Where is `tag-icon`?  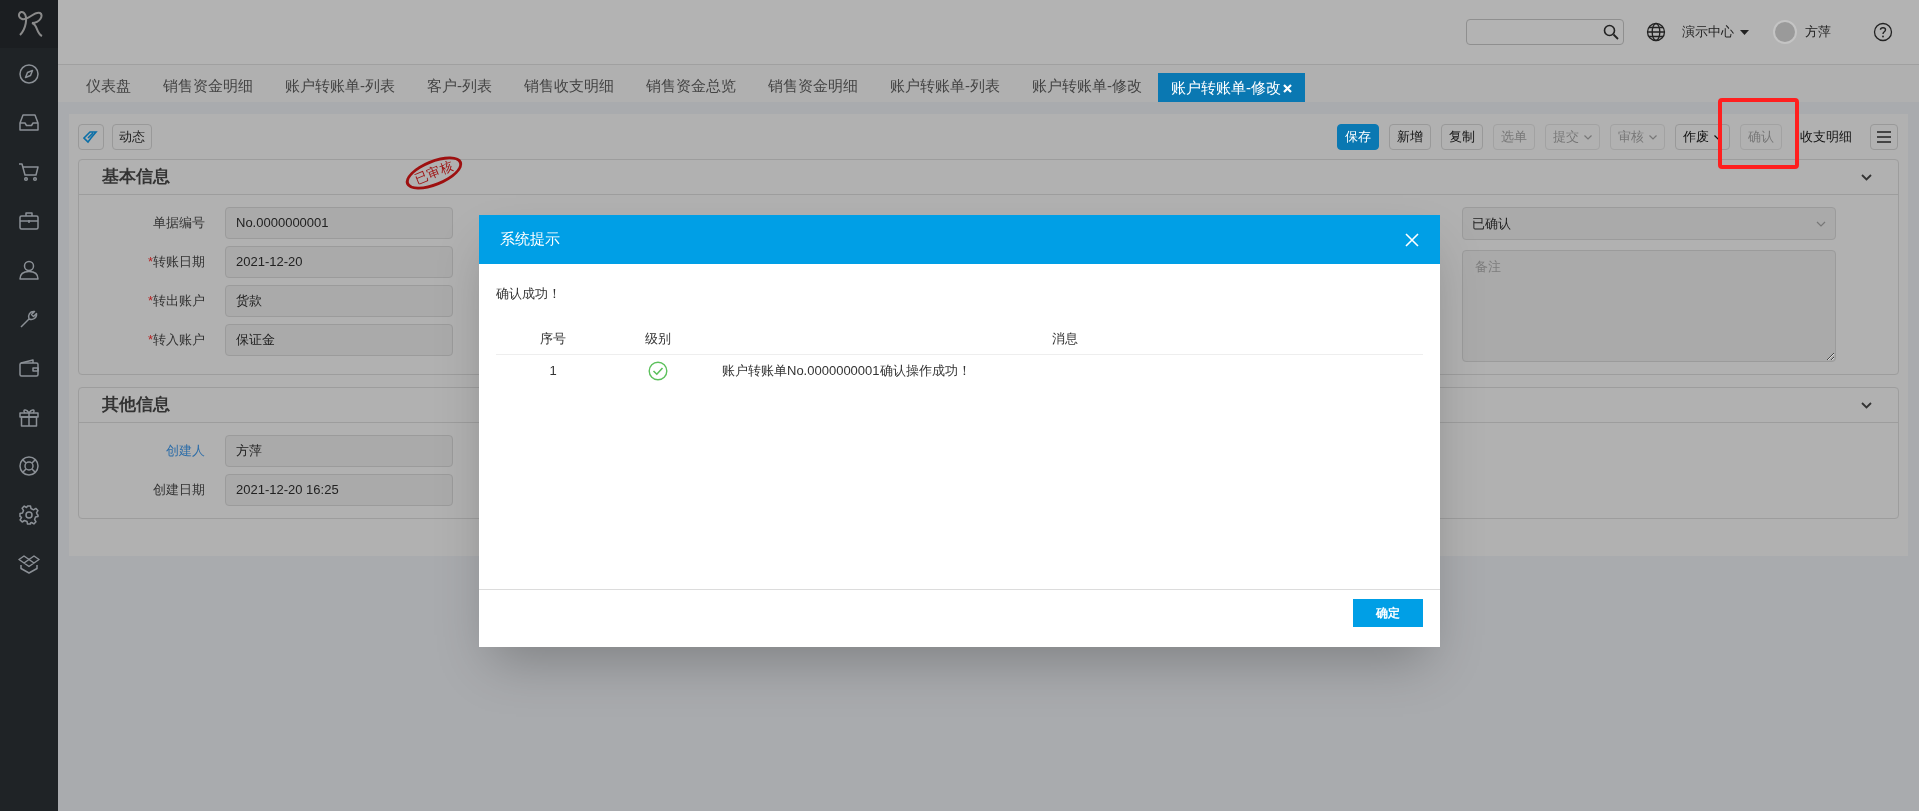
tag-icon is located at coordinates (91, 137).